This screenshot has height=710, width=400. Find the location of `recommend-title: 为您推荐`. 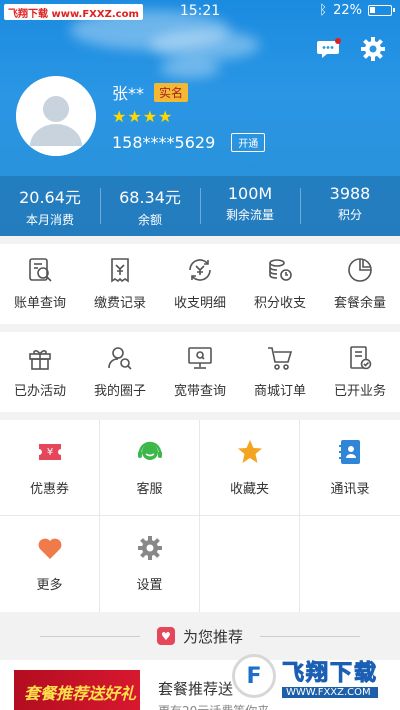

recommend-title: 为您推荐 is located at coordinates (212, 636).